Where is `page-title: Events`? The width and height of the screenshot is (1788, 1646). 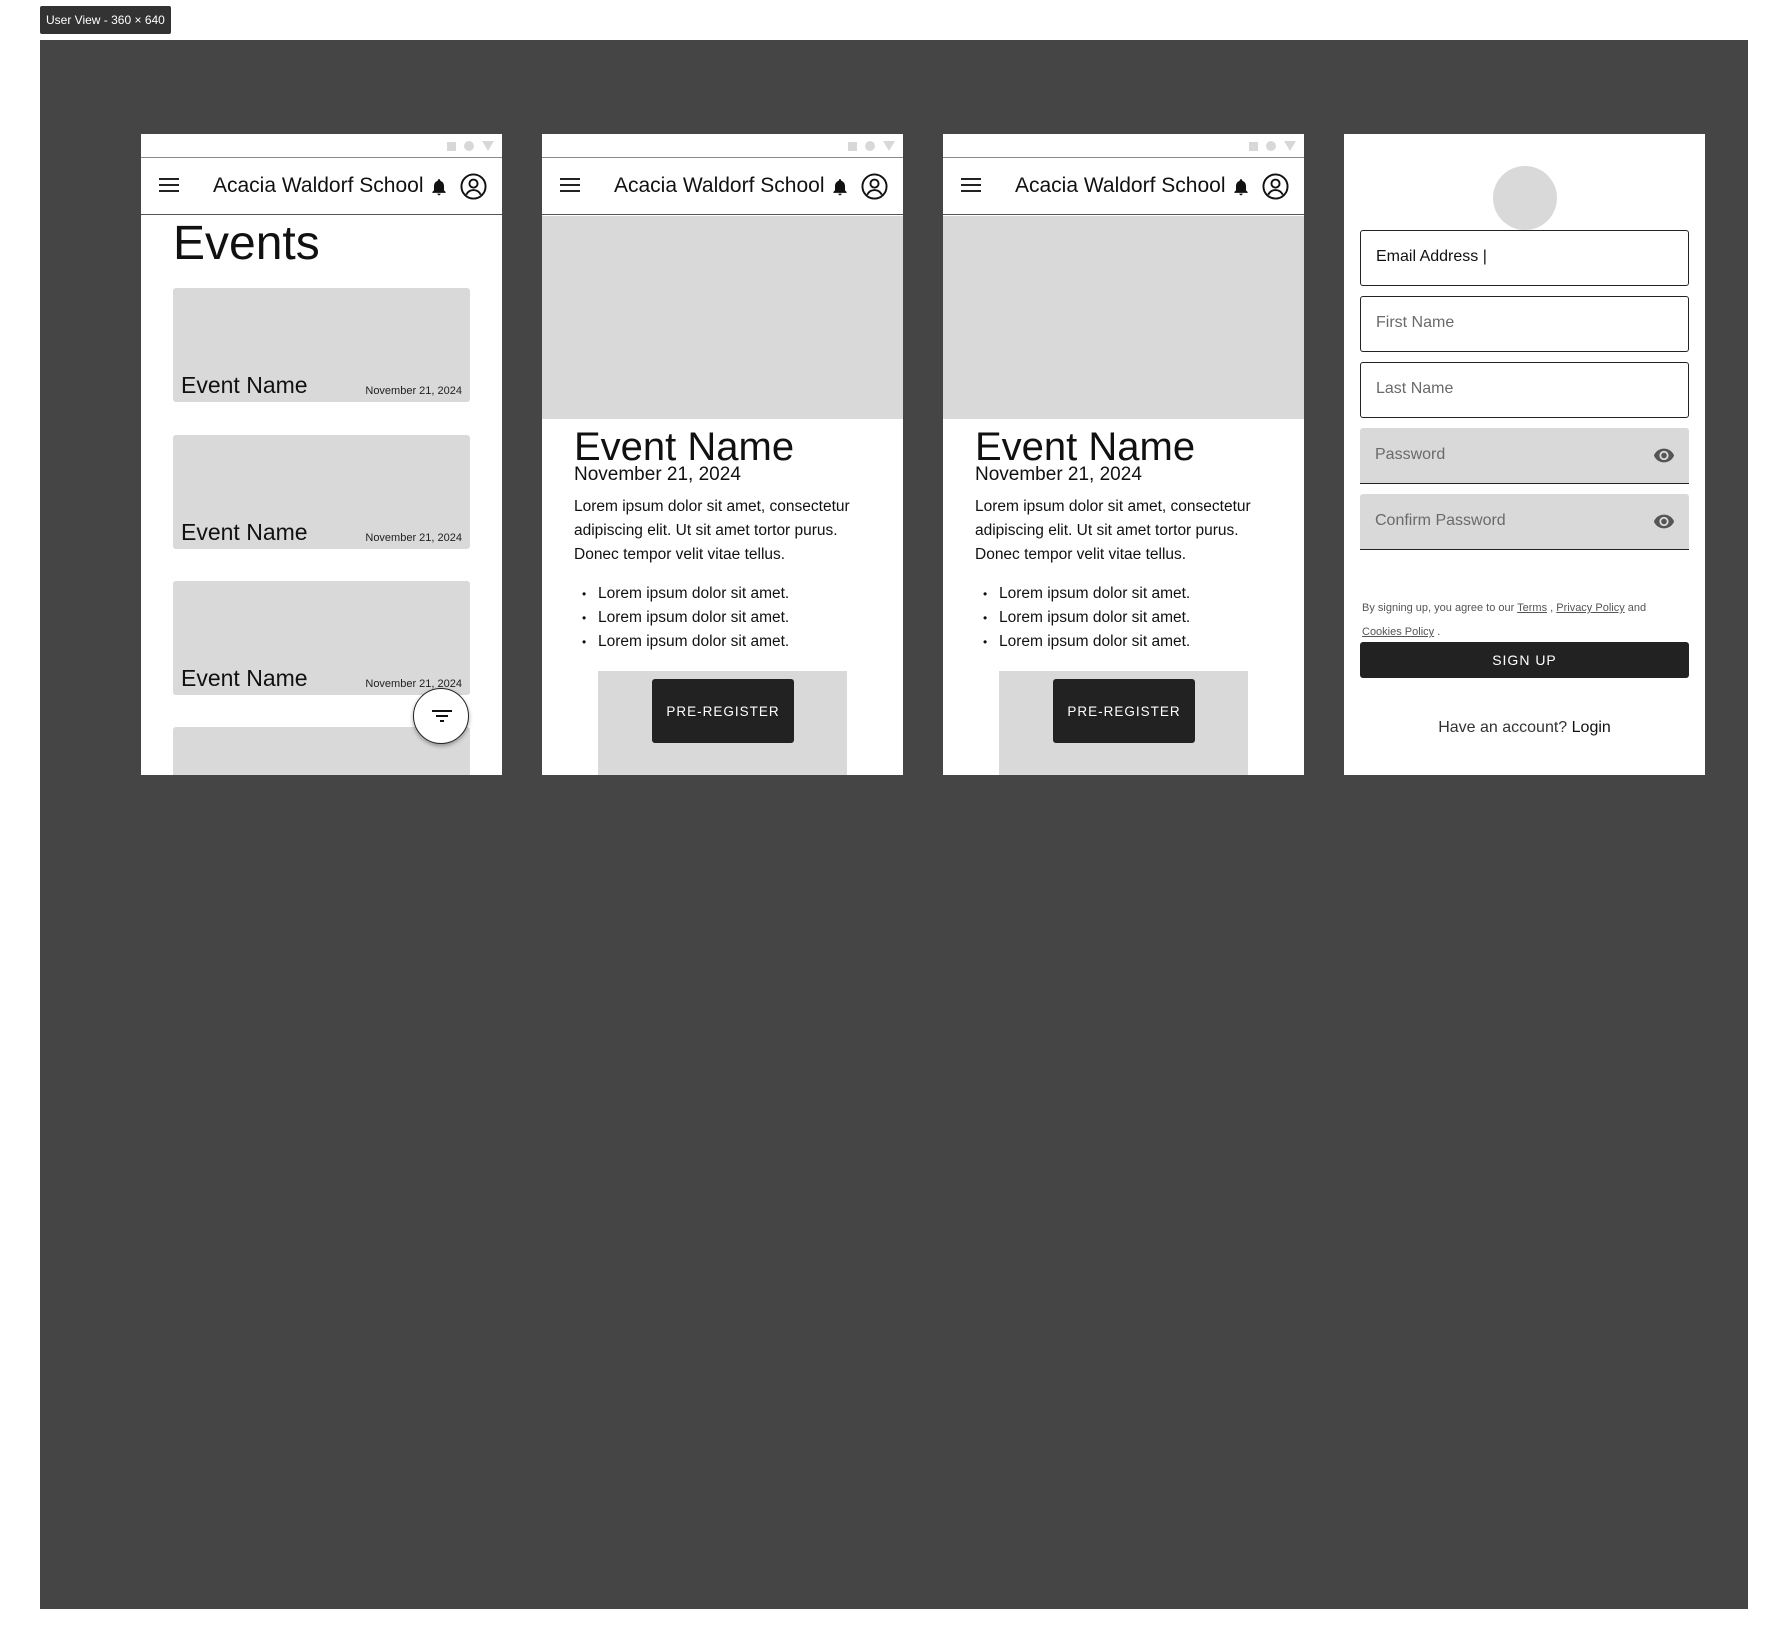 page-title: Events is located at coordinates (246, 243).